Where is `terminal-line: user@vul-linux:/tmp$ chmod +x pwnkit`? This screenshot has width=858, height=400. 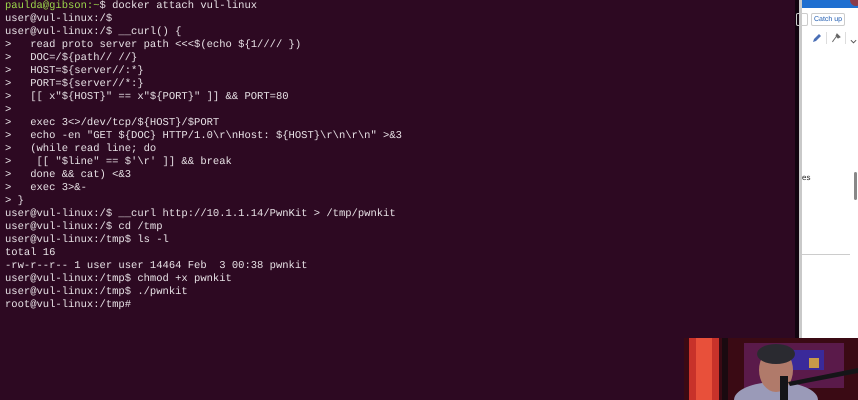
terminal-line: user@vul-linux:/tmp$ chmod +x pwnkit is located at coordinates (118, 279).